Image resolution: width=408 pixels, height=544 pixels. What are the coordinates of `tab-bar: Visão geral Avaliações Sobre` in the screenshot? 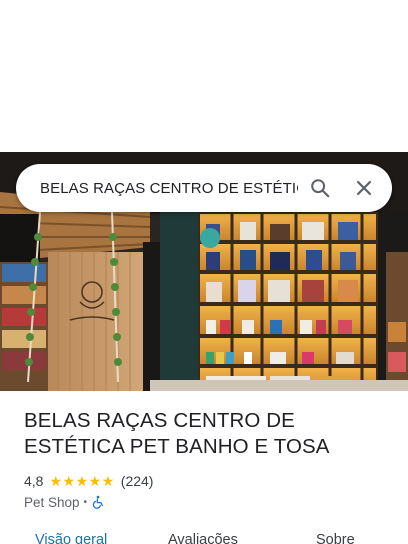 It's located at (204, 537).